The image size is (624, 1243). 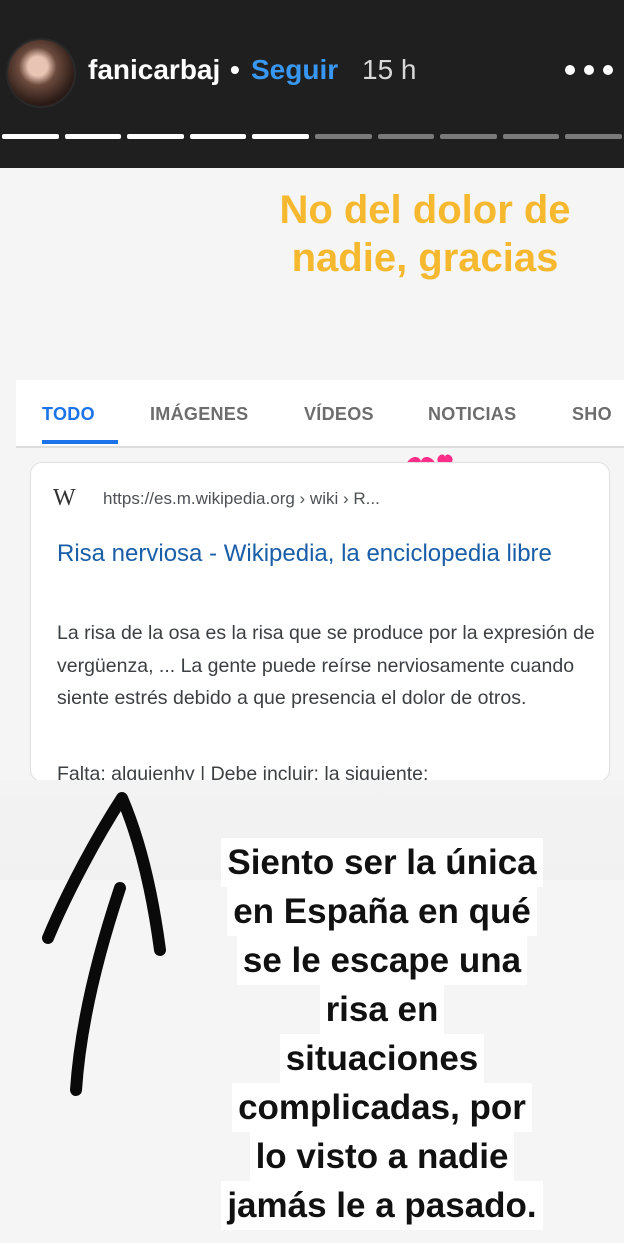 What do you see at coordinates (199, 414) in the screenshot?
I see `tab-imagenes: IMÁGENES` at bounding box center [199, 414].